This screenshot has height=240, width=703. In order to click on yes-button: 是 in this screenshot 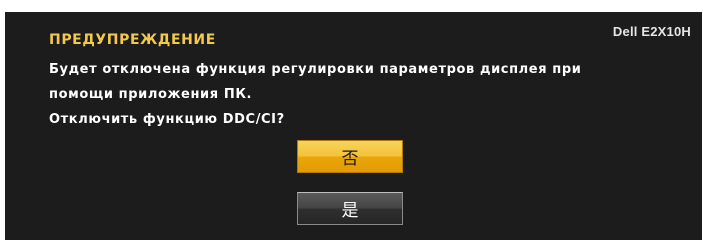, I will do `click(350, 208)`.